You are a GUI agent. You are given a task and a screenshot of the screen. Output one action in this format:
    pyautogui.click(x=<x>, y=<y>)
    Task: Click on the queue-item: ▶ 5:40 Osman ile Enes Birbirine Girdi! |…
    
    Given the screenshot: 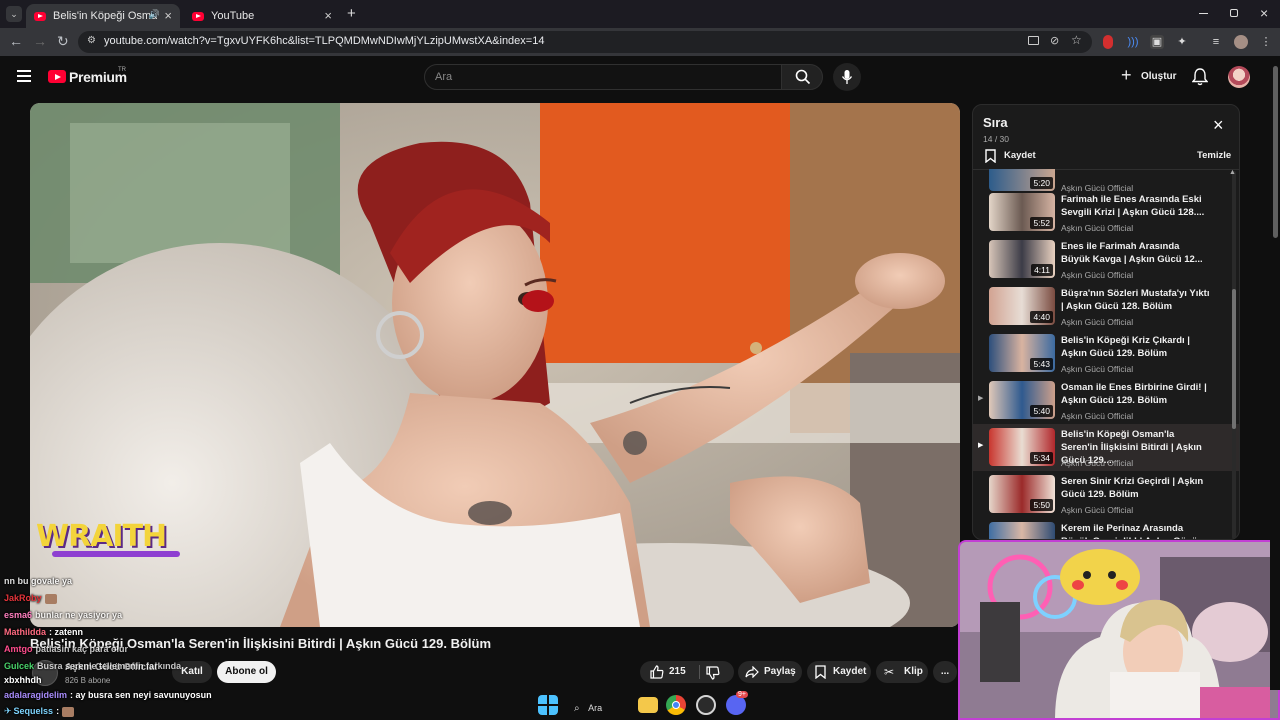 What is the action you would take?
    pyautogui.click(x=1106, y=400)
    